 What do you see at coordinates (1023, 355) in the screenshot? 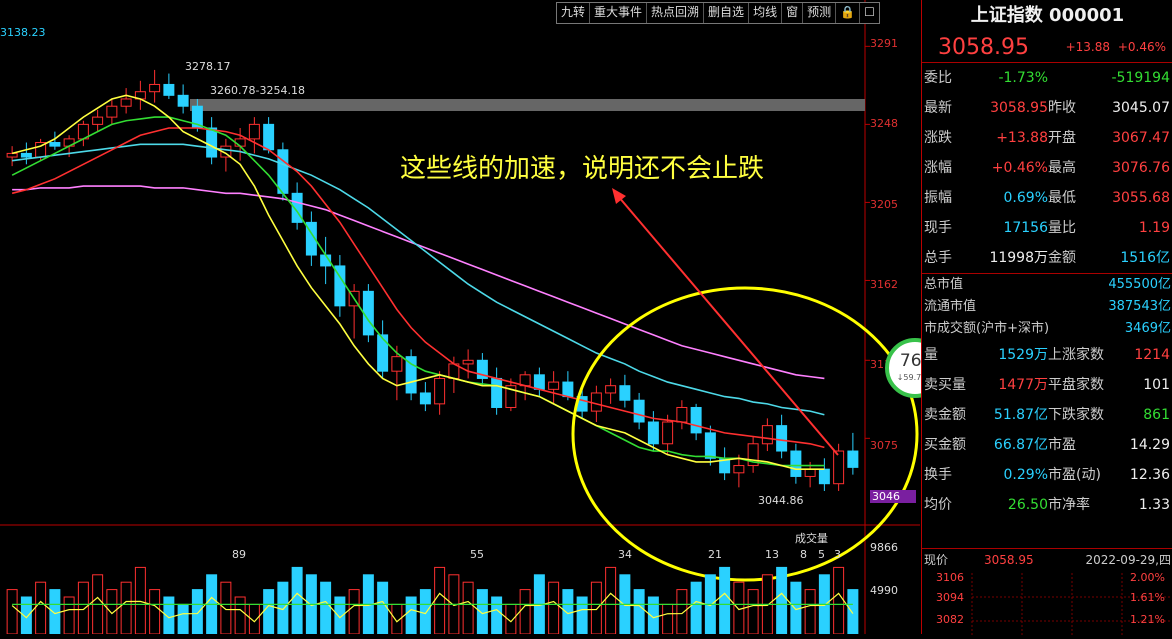
I see `stat-value: 1529万` at bounding box center [1023, 355].